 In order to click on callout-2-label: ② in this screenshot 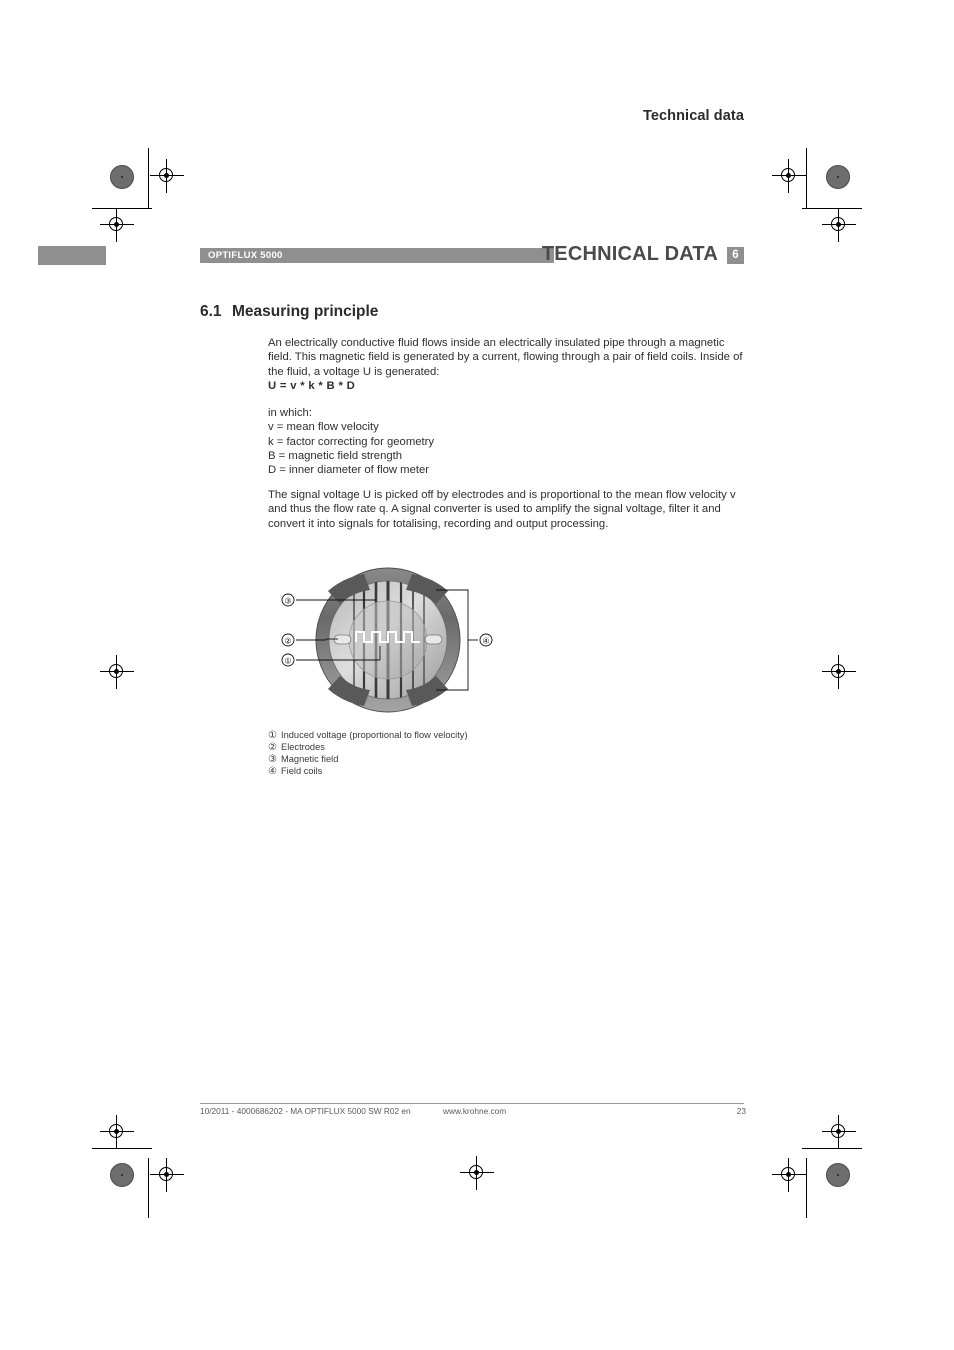, I will do `click(287, 641)`.